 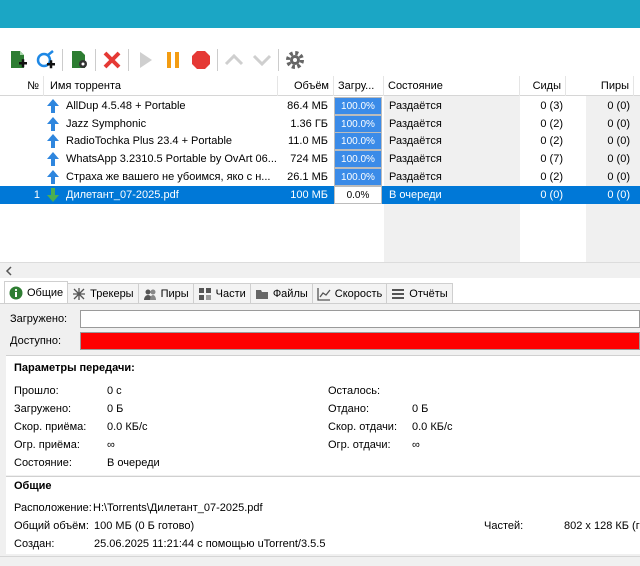 What do you see at coordinates (122, 194) in the screenshot?
I see `torrent-name: Дилетант_07-2025.pdf` at bounding box center [122, 194].